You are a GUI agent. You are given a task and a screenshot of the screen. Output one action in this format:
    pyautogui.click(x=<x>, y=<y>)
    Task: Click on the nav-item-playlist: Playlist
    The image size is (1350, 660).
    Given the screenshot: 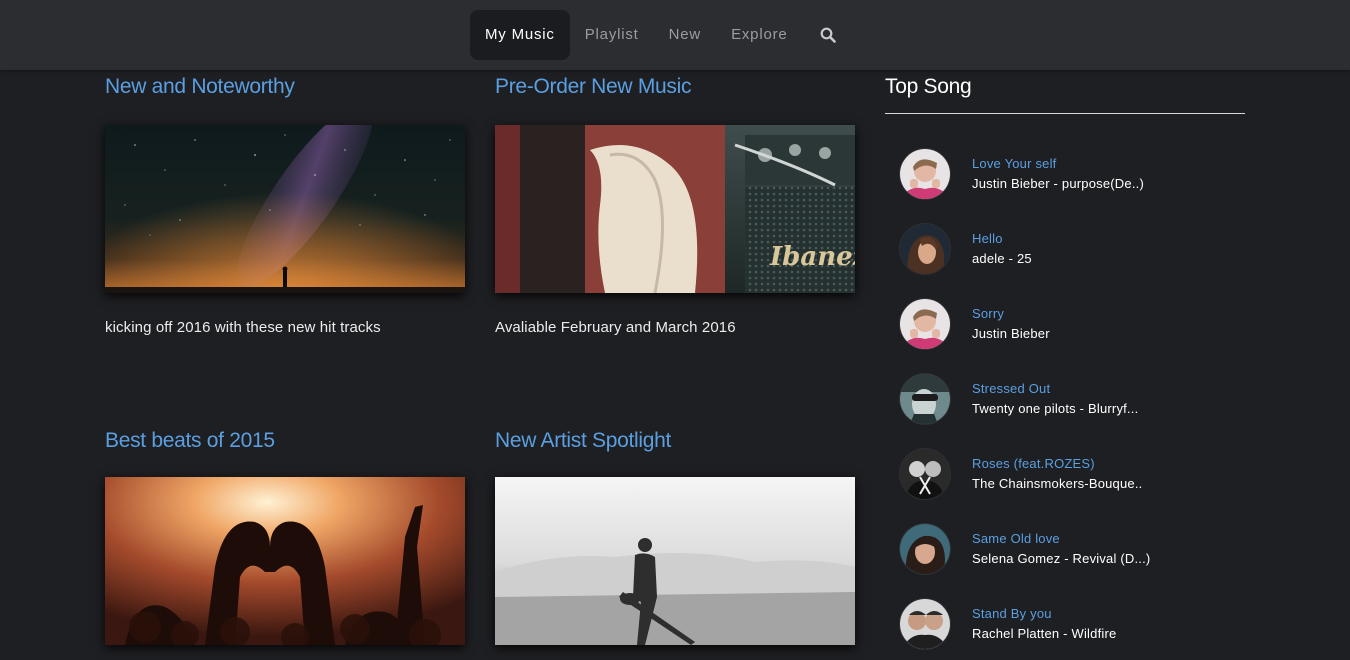 What is the action you would take?
    pyautogui.click(x=612, y=35)
    